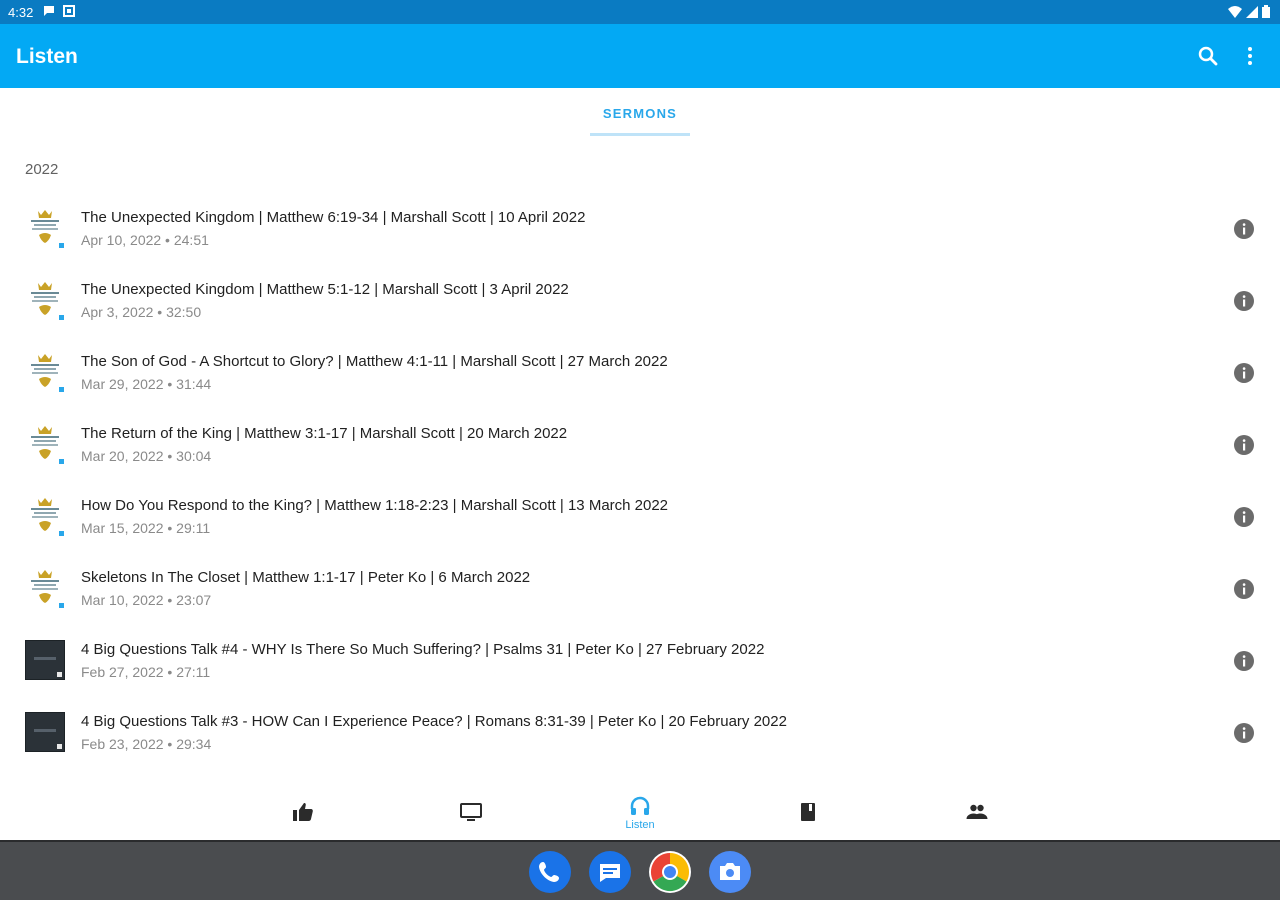 The image size is (1280, 900). What do you see at coordinates (1252, 11) in the screenshot?
I see `cellular-icon` at bounding box center [1252, 11].